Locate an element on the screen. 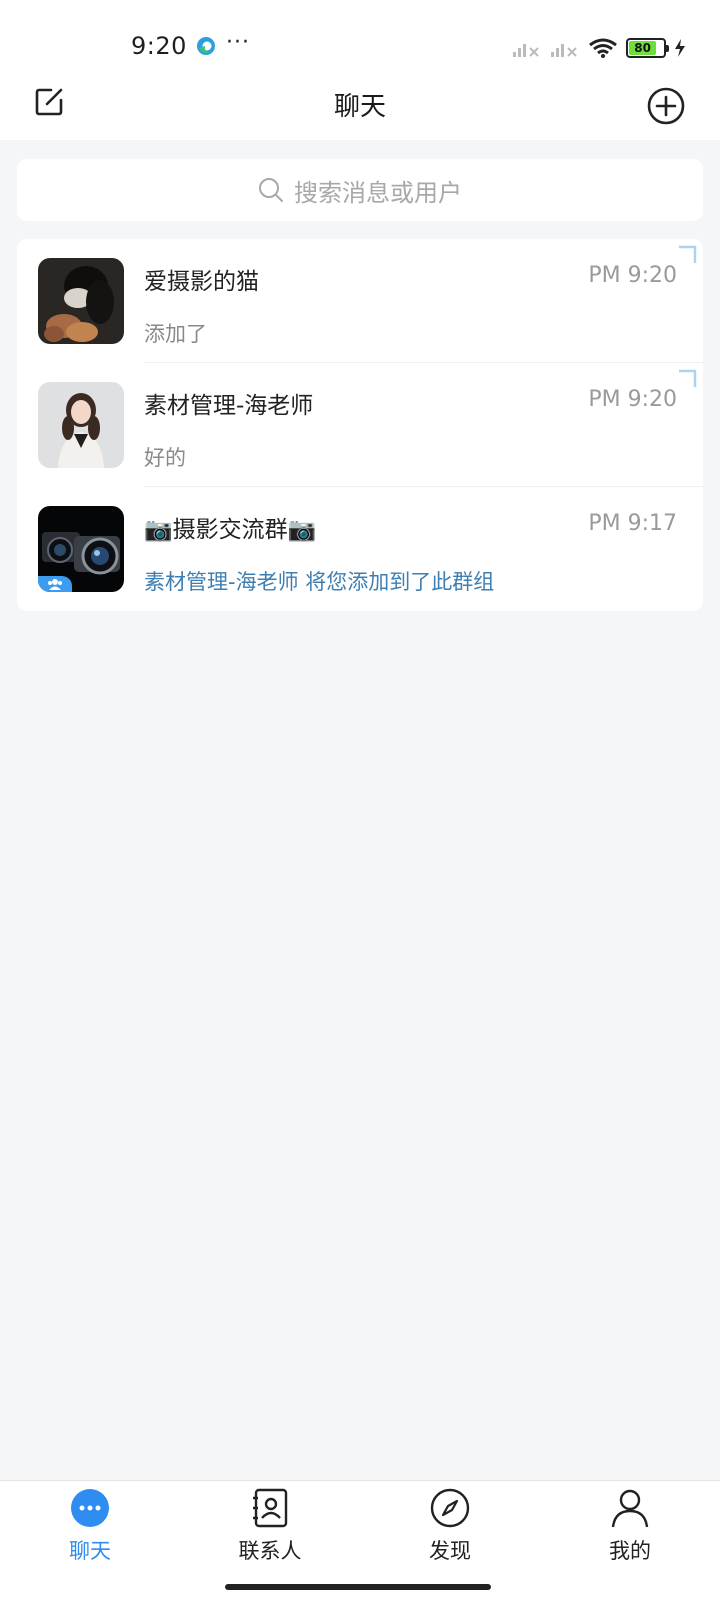 Image resolution: width=720 pixels, height=1600 pixels. page-title: 聊天 is located at coordinates (359, 107).